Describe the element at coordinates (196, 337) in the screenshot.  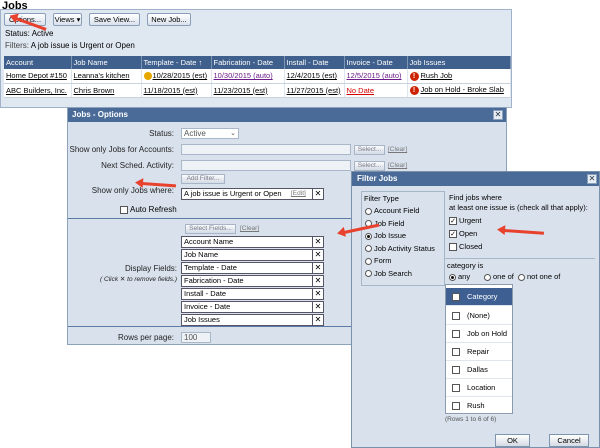
I see `rows-per-page-input: 100` at that location.